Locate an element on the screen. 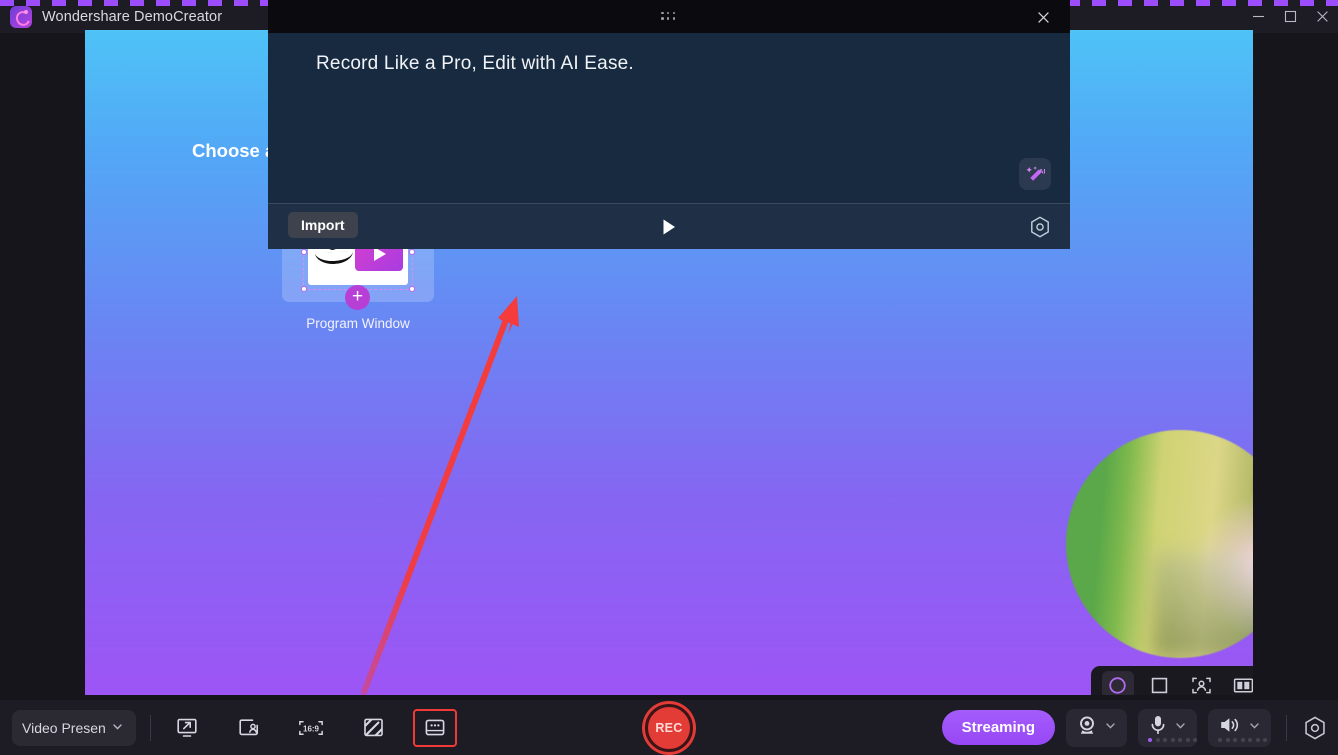  record-button-wrapper: REC is located at coordinates (669, 727).